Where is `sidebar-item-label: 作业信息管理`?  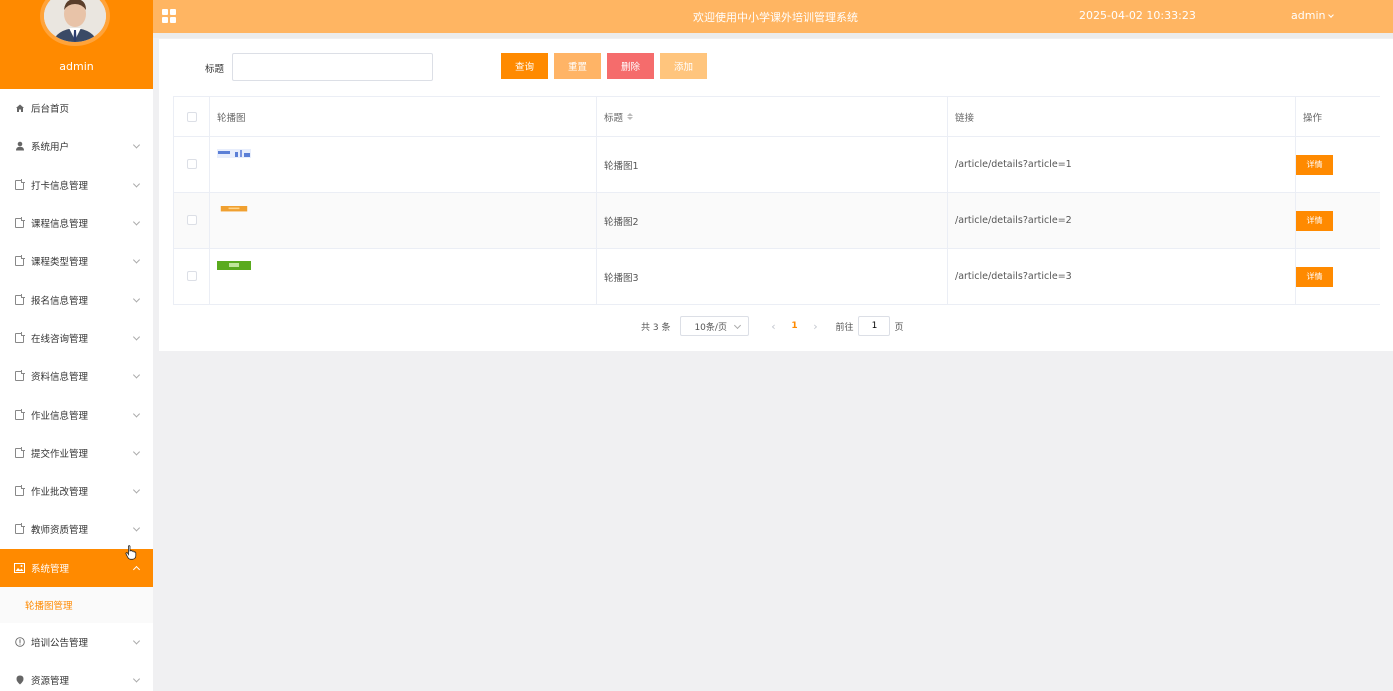
sidebar-item-label: 作业信息管理 is located at coordinates (60, 416).